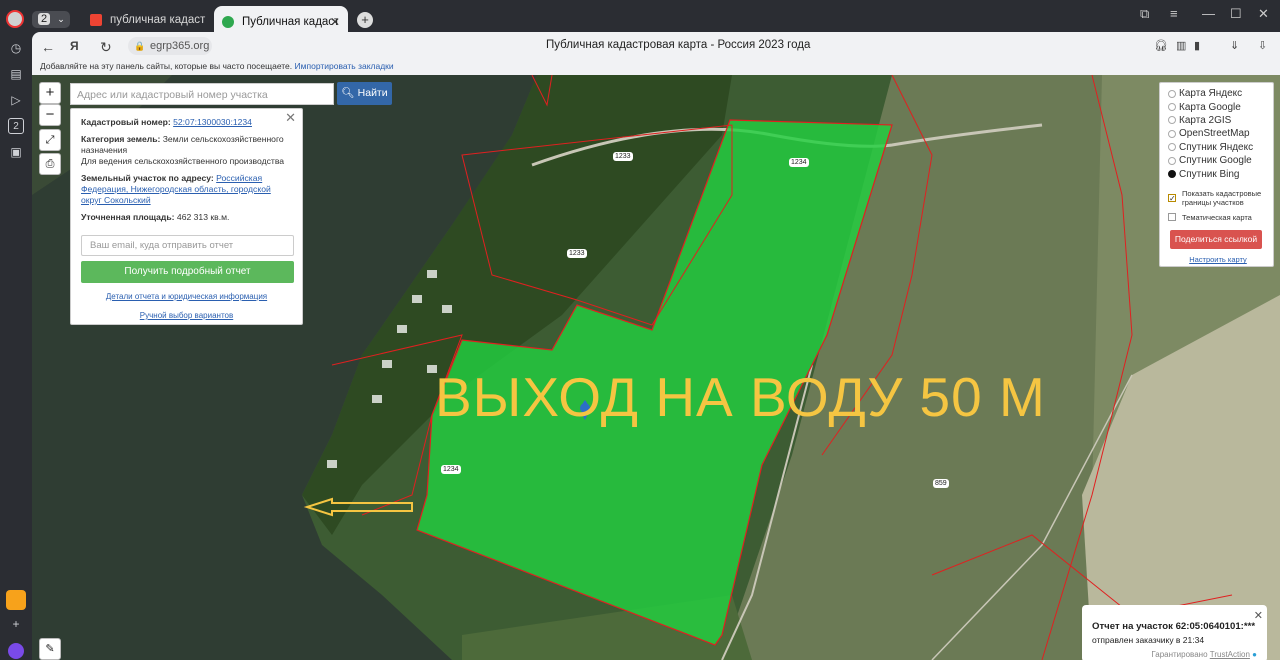  I want to click on headphones-icon: 🎧︎, so click(1161, 45).